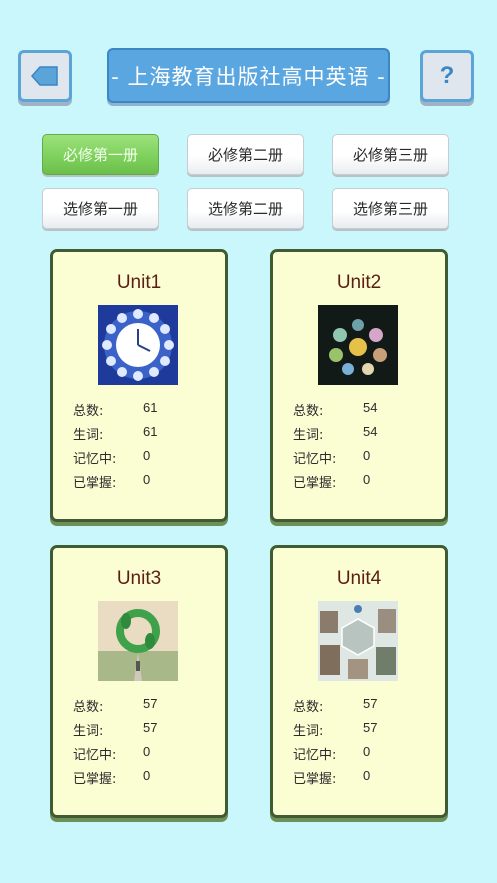 This screenshot has height=883, width=497. What do you see at coordinates (390, 208) in the screenshot?
I see `volume-button-elective-3: 选修第三册` at bounding box center [390, 208].